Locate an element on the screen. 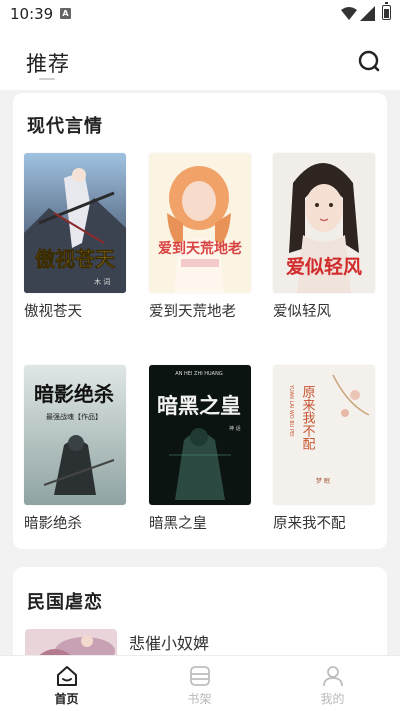 Image resolution: width=400 pixels, height=711 pixels. tab-label: 首页 is located at coordinates (66, 699).